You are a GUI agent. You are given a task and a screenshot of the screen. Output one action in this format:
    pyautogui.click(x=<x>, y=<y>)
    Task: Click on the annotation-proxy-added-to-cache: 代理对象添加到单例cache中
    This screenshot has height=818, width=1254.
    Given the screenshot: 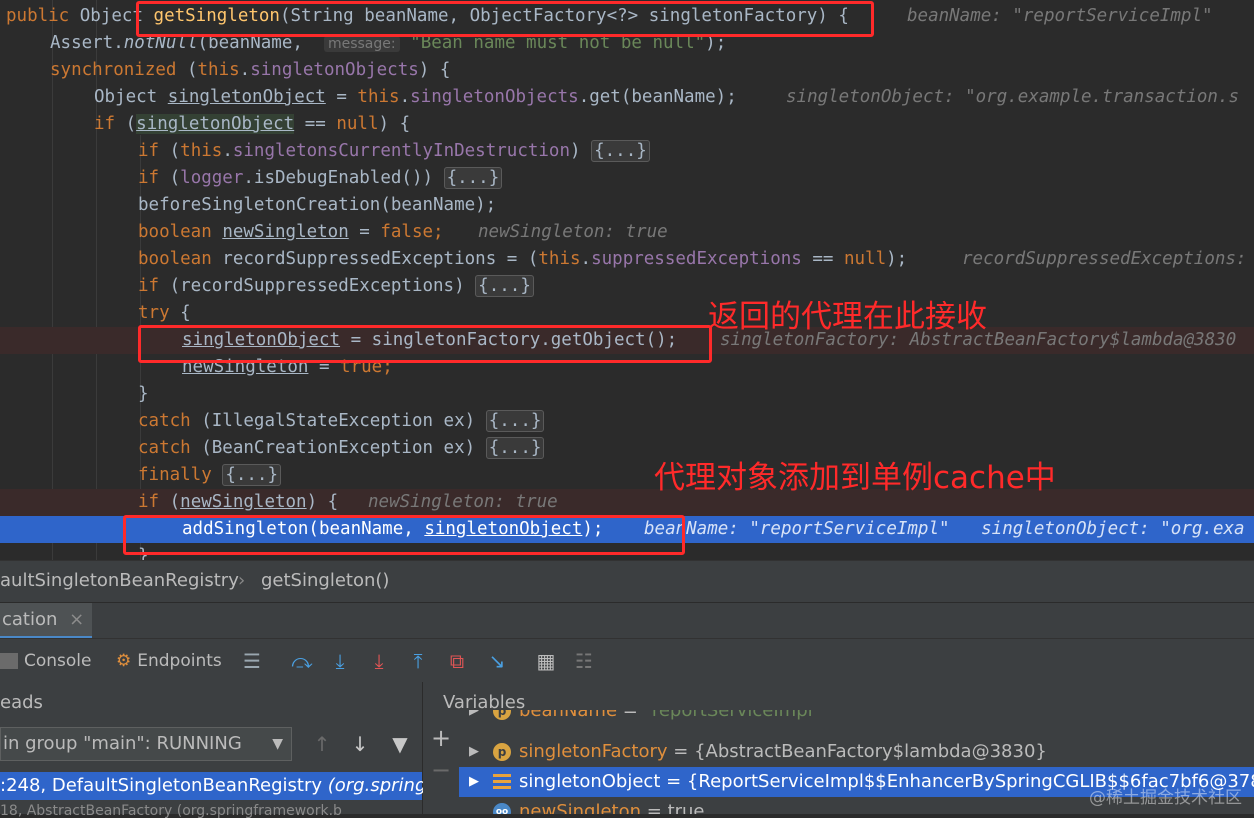 What is the action you would take?
    pyautogui.click(x=855, y=478)
    